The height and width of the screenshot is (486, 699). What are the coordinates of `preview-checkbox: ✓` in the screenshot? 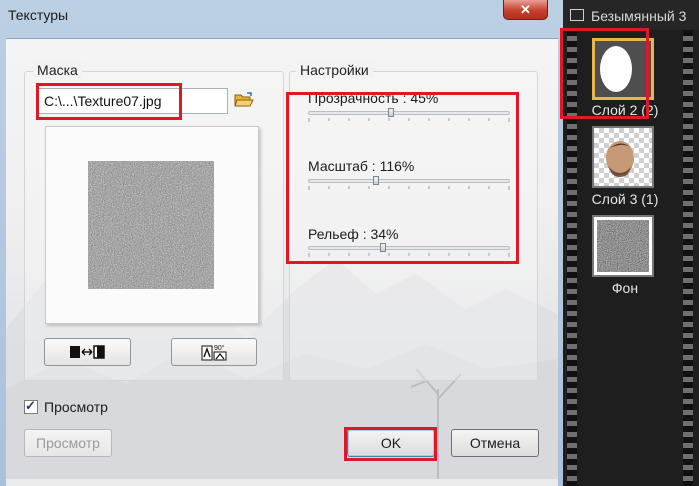 It's located at (31, 406).